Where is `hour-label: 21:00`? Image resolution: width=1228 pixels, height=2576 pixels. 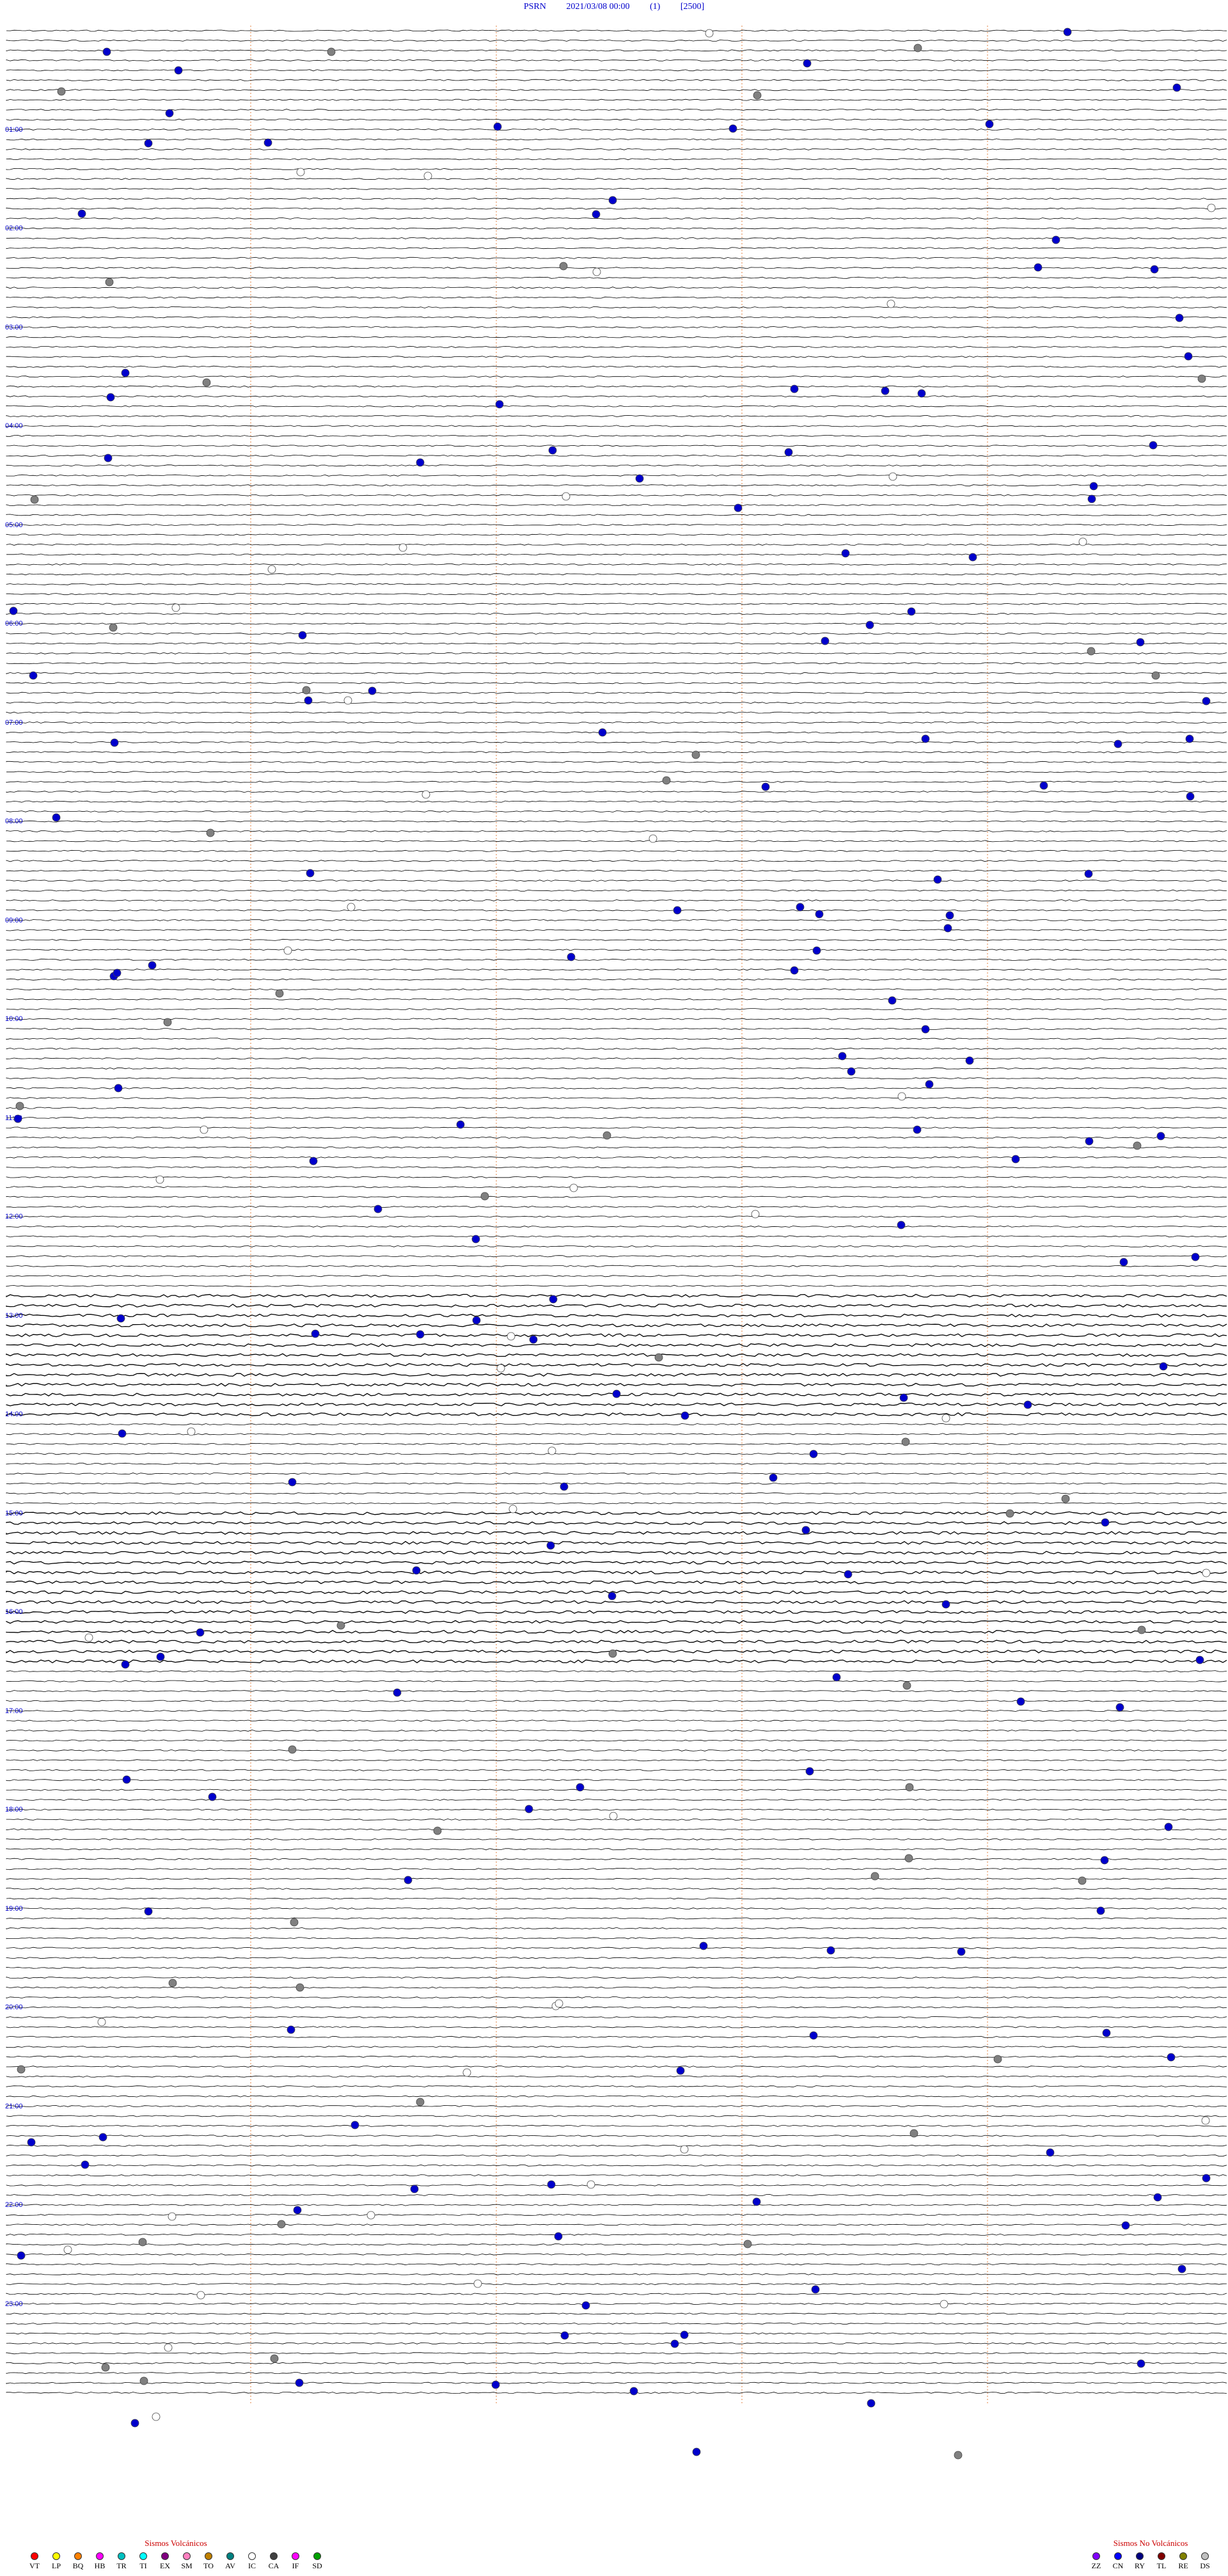 hour-label: 21:00 is located at coordinates (14, 2106).